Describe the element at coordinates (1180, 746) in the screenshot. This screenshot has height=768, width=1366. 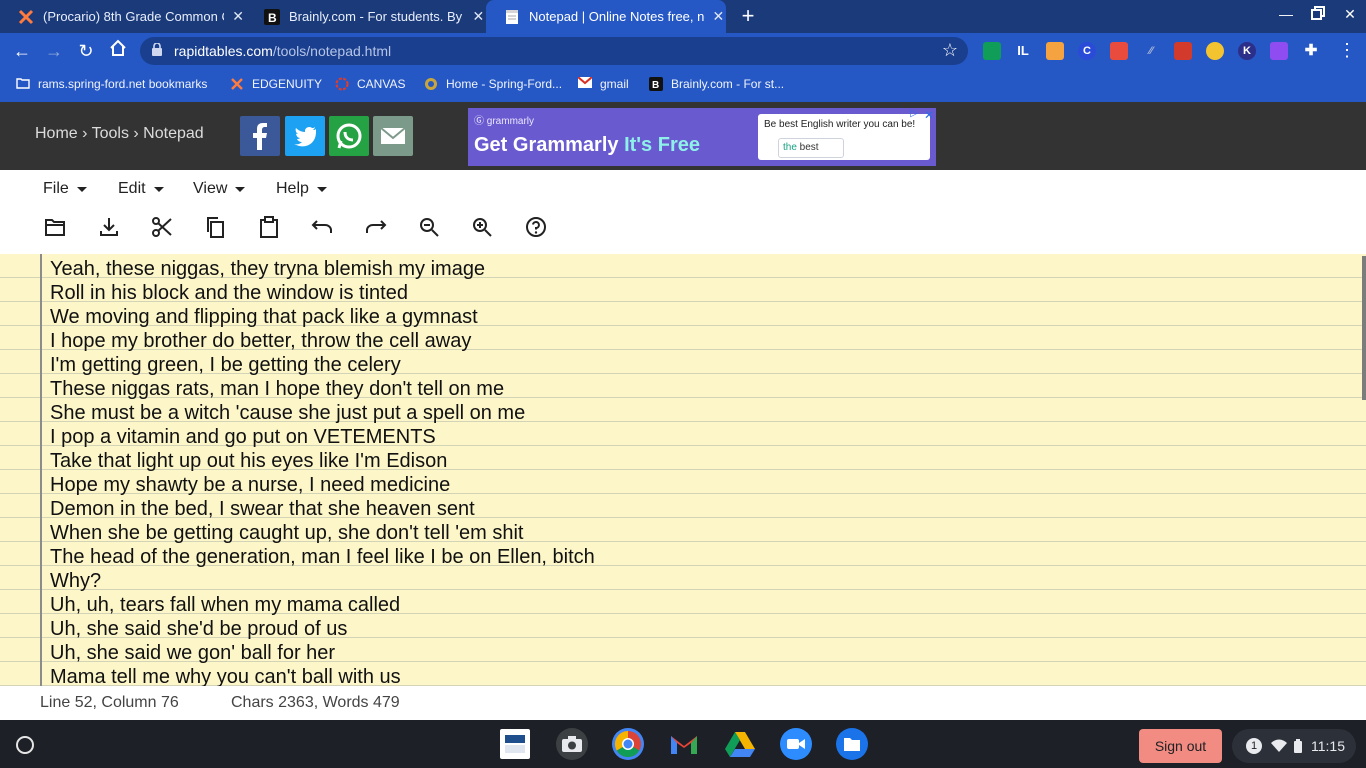
I see `sign-out-button: Sign out` at that location.